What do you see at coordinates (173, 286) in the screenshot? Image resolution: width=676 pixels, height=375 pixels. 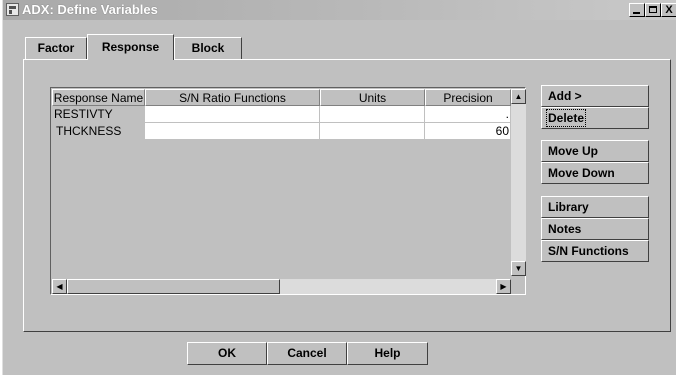 I see `horizontal-scroll-thumb` at bounding box center [173, 286].